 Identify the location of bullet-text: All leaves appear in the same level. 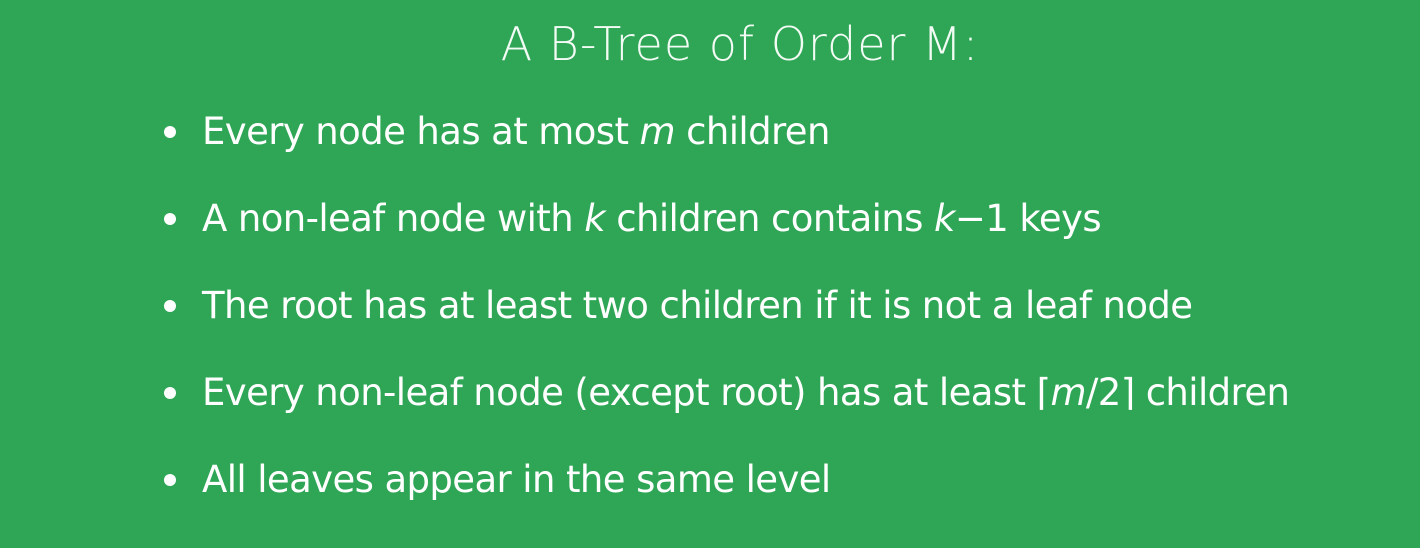
(516, 479).